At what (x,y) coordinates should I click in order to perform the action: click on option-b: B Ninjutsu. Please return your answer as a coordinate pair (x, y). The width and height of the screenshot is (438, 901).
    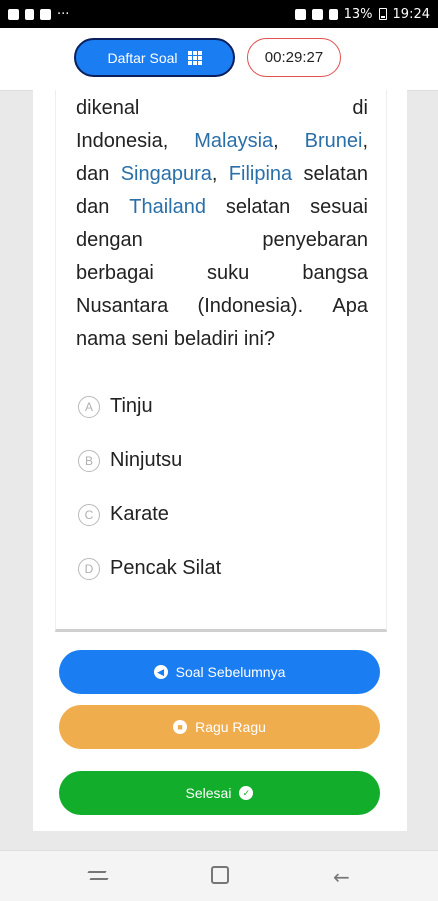
    Looking at the image, I should click on (130, 460).